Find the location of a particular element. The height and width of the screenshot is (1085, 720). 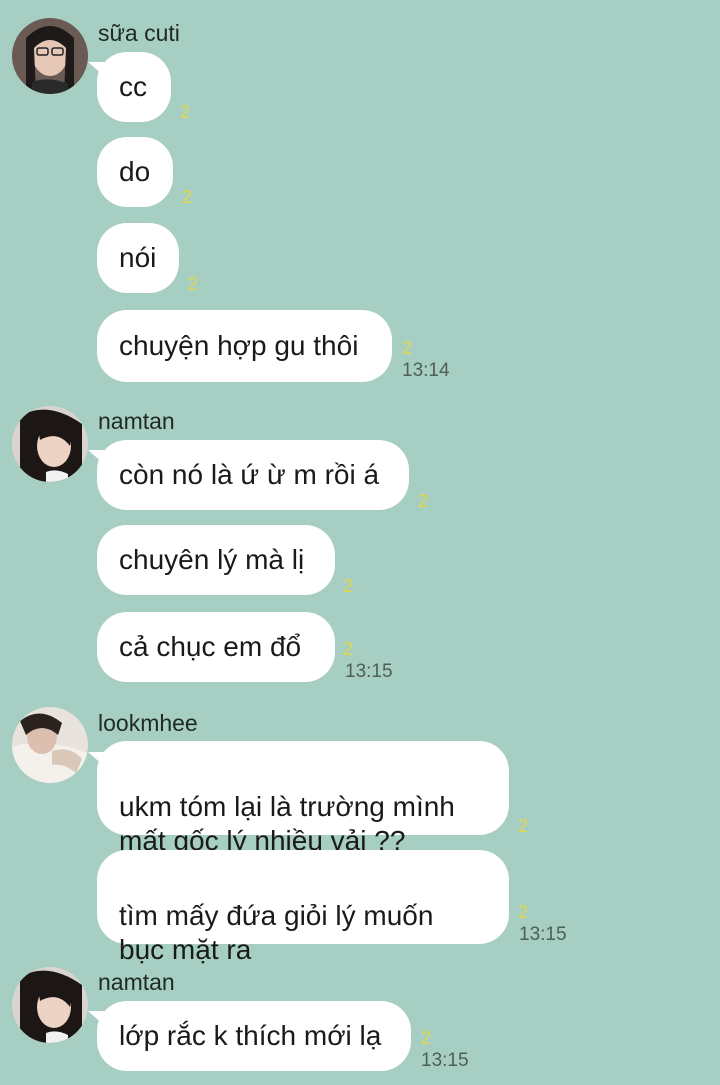

message-bubble: tìm mấy đứa giỏi lý muốn bục mặt ra is located at coordinates (303, 907).